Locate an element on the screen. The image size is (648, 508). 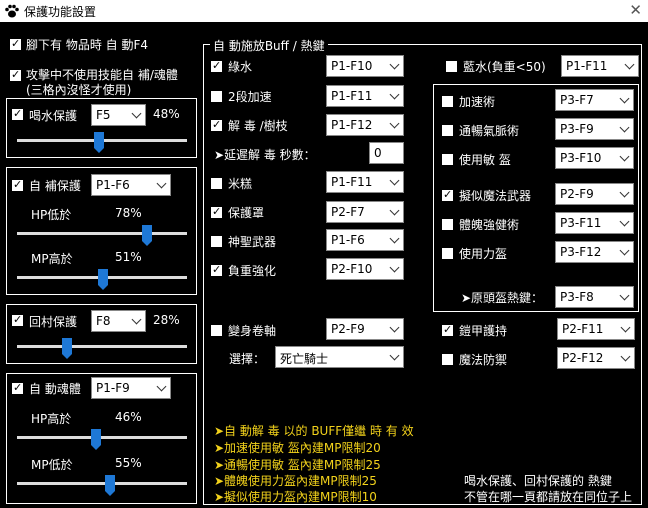
transform-checkbox is located at coordinates (216, 330).